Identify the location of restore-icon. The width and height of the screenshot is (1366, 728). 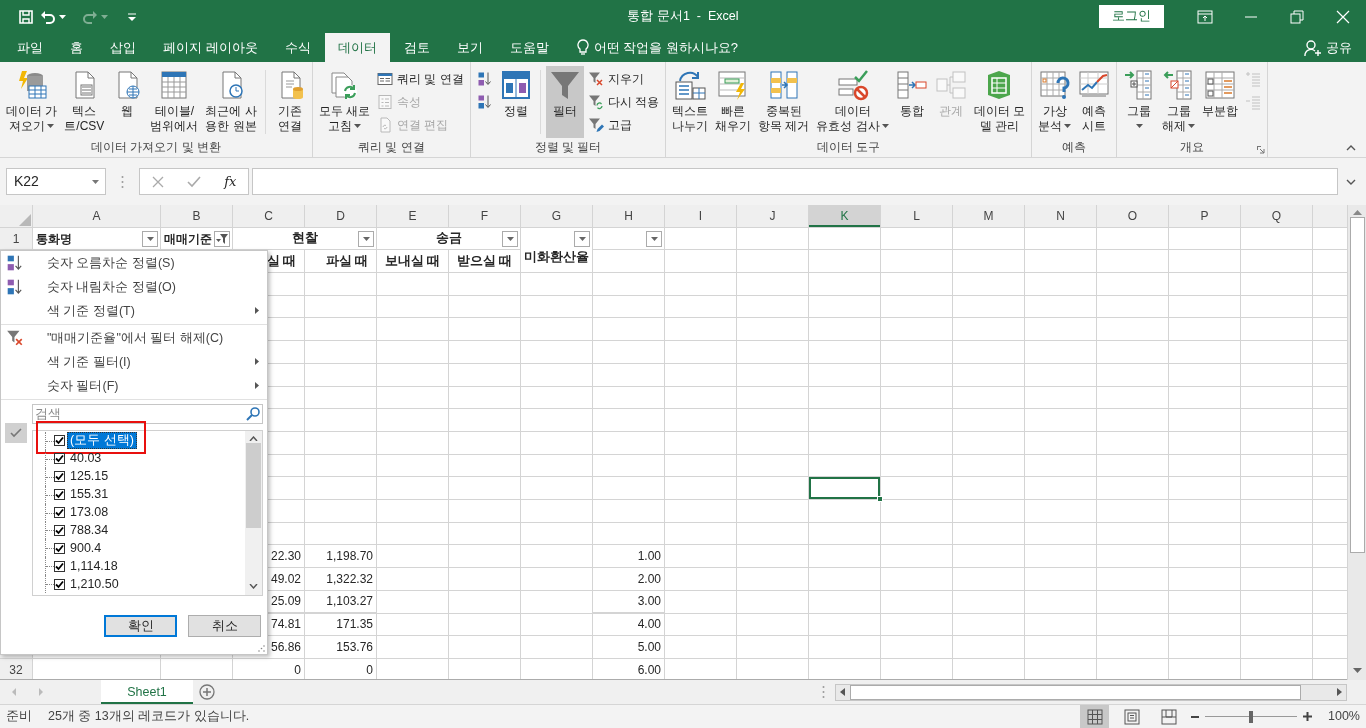
(1297, 16).